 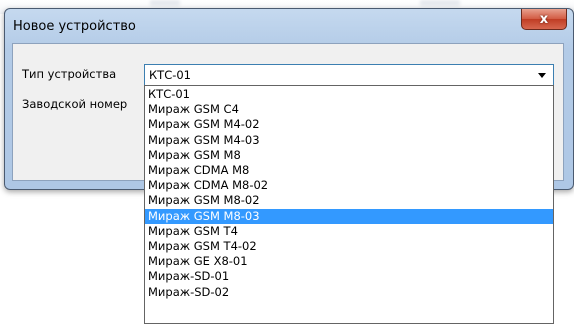 What do you see at coordinates (349, 246) in the screenshot?
I see `dropdown-option: Мираж GSM T4-02` at bounding box center [349, 246].